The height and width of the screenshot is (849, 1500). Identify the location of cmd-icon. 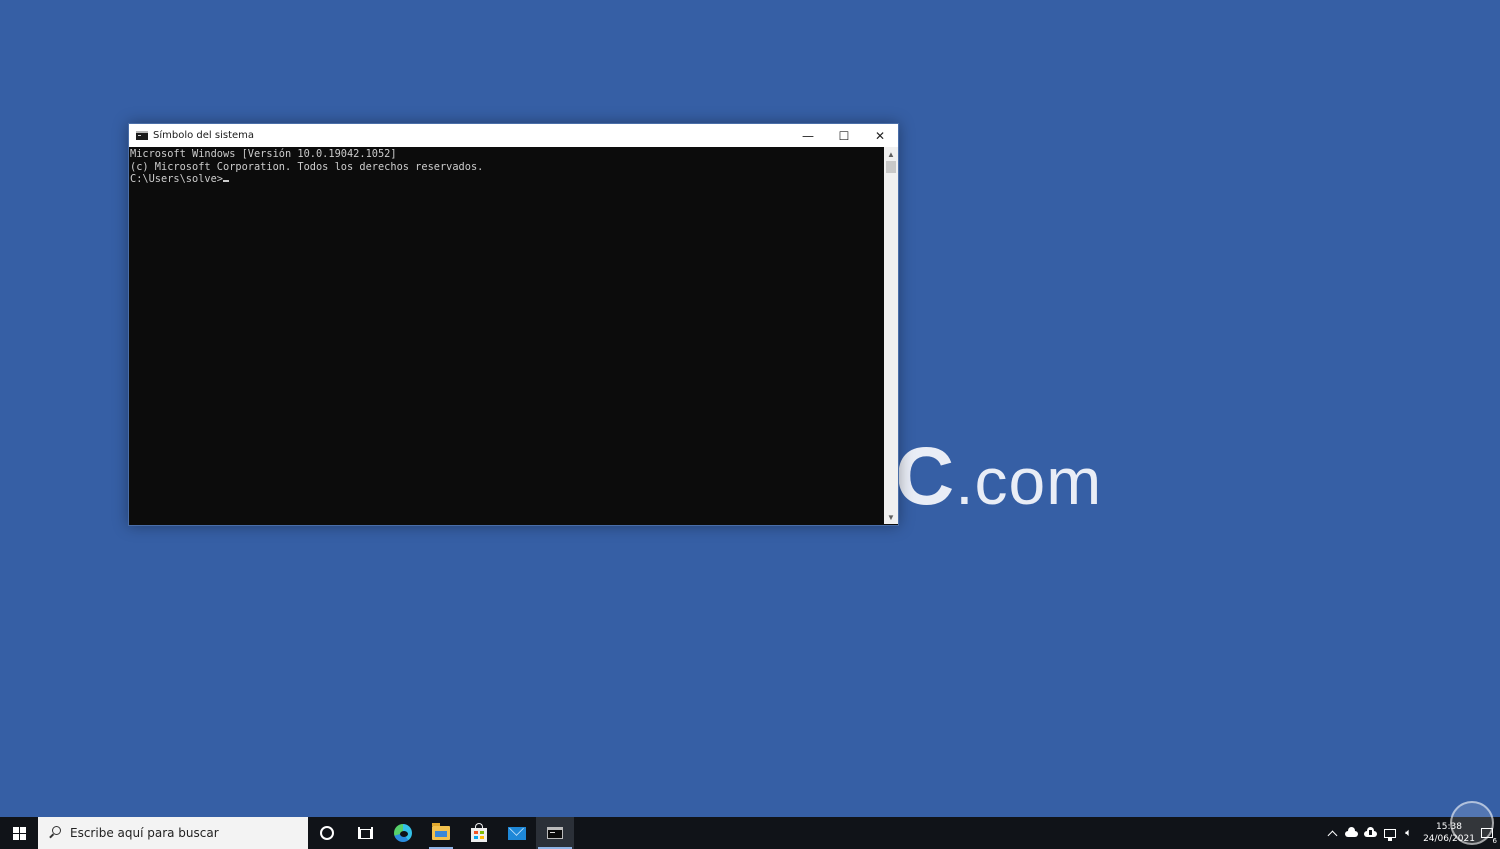
(555, 833).